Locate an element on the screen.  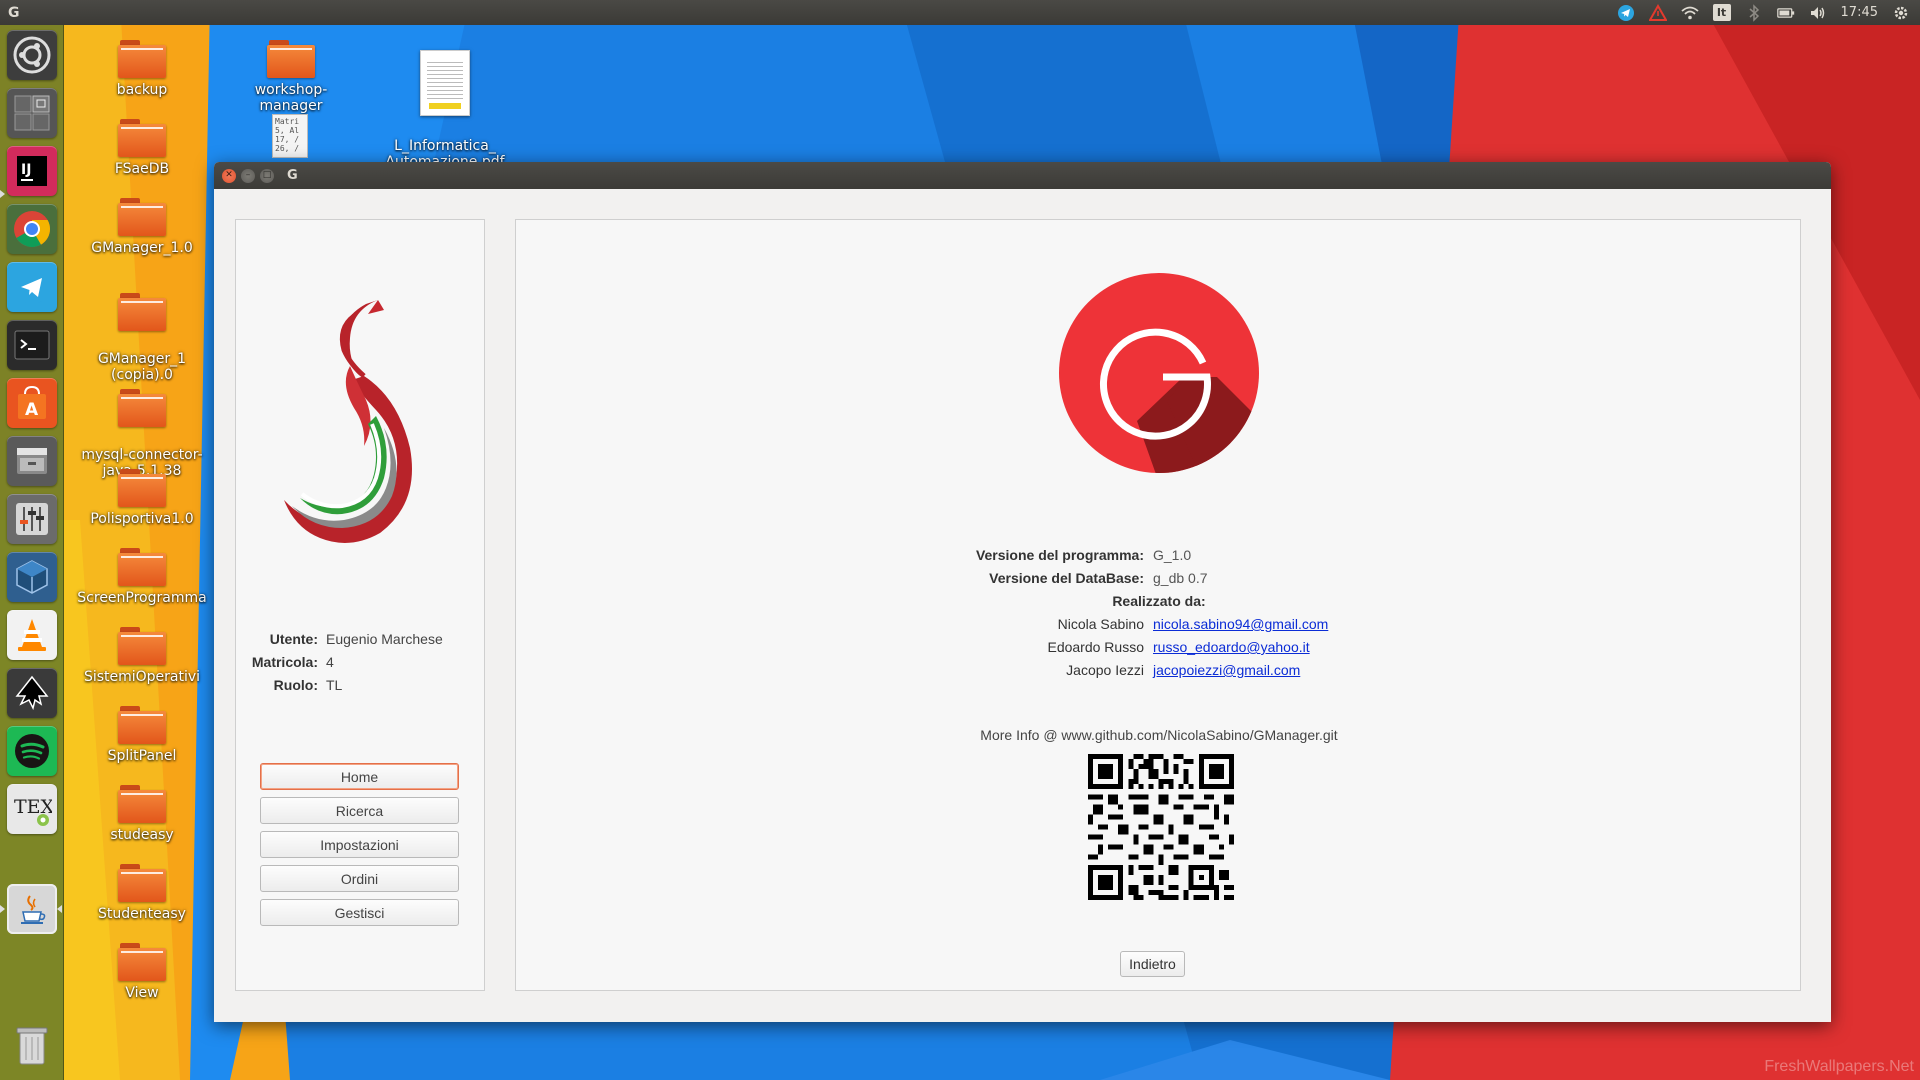
indicator-area: It 17:45 is located at coordinates (1768, 12).